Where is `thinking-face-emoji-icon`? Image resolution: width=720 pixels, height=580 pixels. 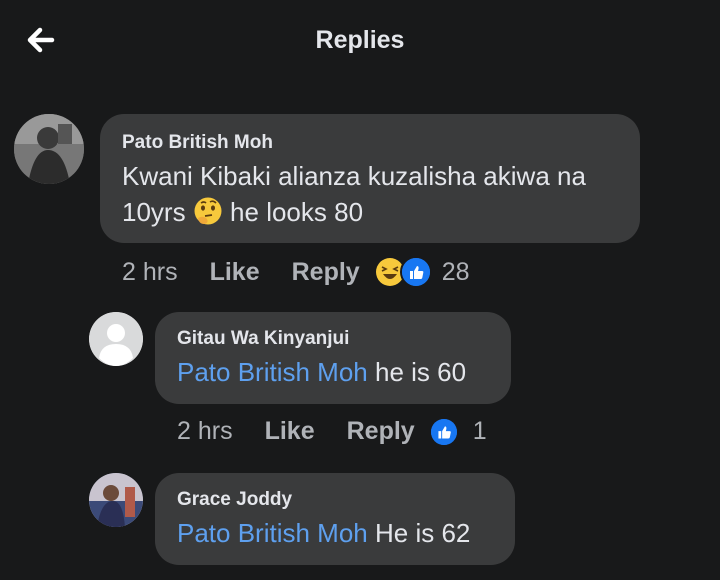
thinking-face-emoji-icon is located at coordinates (208, 211).